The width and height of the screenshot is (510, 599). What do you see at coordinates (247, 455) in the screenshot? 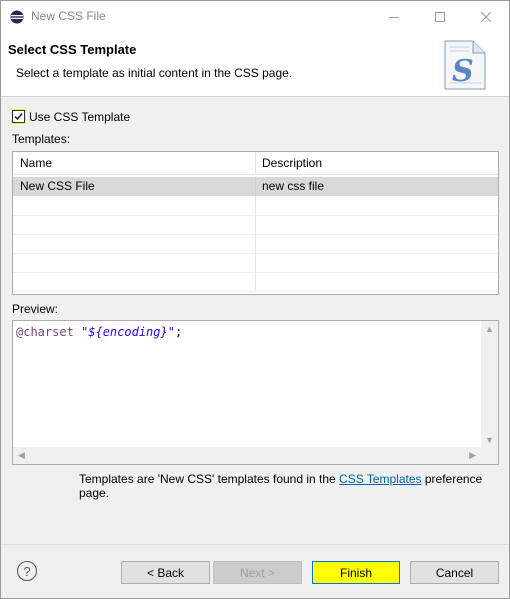
I see `horizontal-scrollbar: ◀ ▶` at bounding box center [247, 455].